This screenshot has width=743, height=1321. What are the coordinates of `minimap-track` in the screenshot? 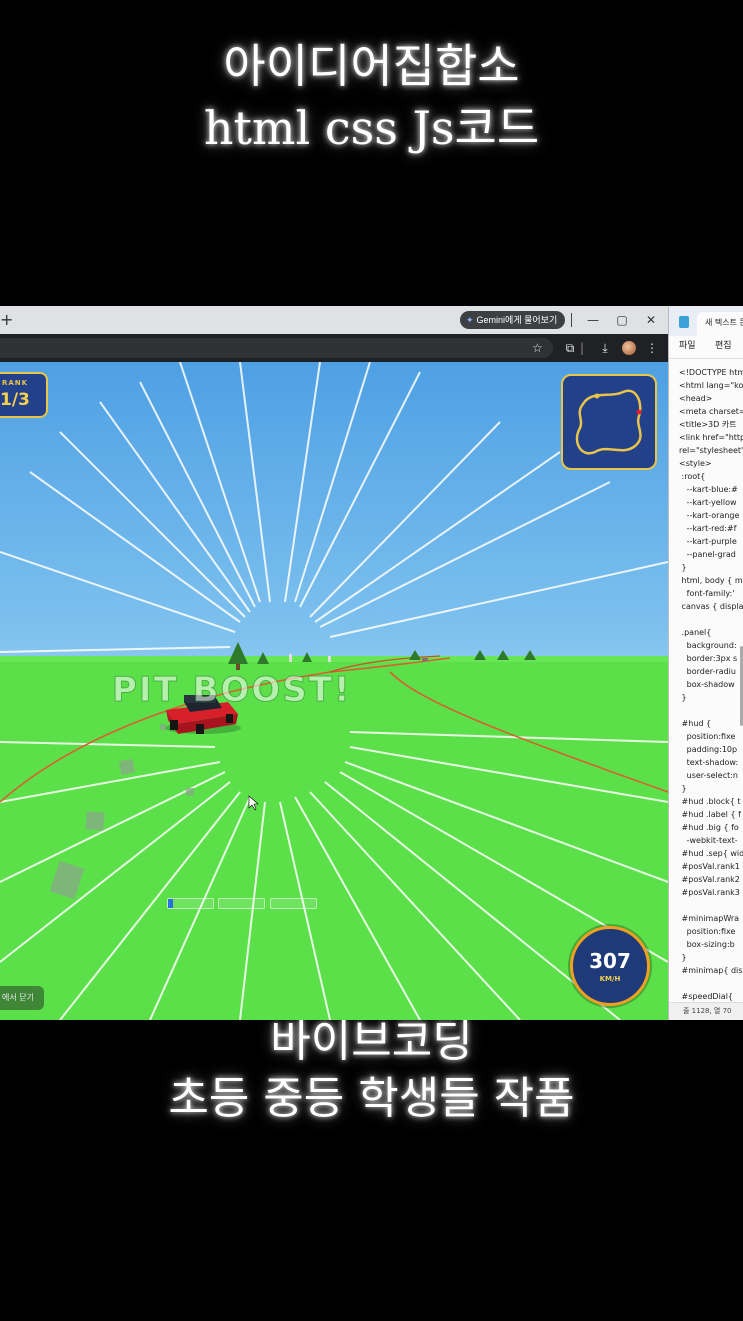 It's located at (608, 422).